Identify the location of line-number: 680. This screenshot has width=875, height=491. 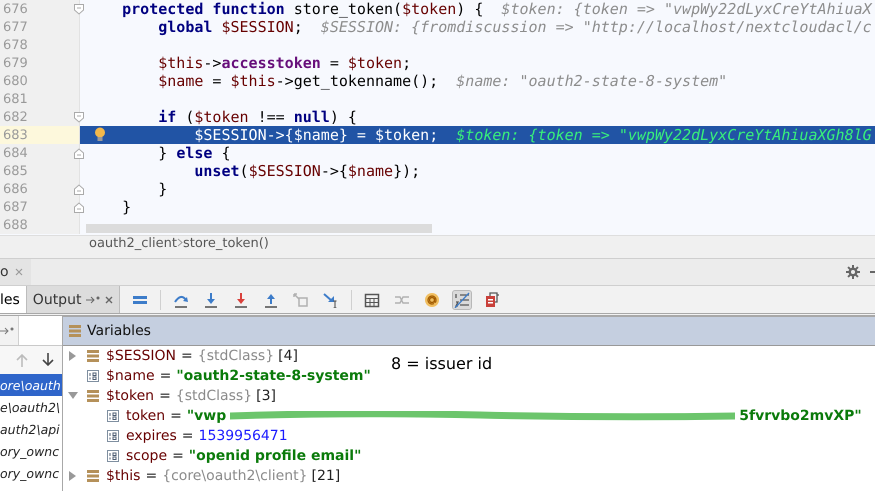
(15, 81).